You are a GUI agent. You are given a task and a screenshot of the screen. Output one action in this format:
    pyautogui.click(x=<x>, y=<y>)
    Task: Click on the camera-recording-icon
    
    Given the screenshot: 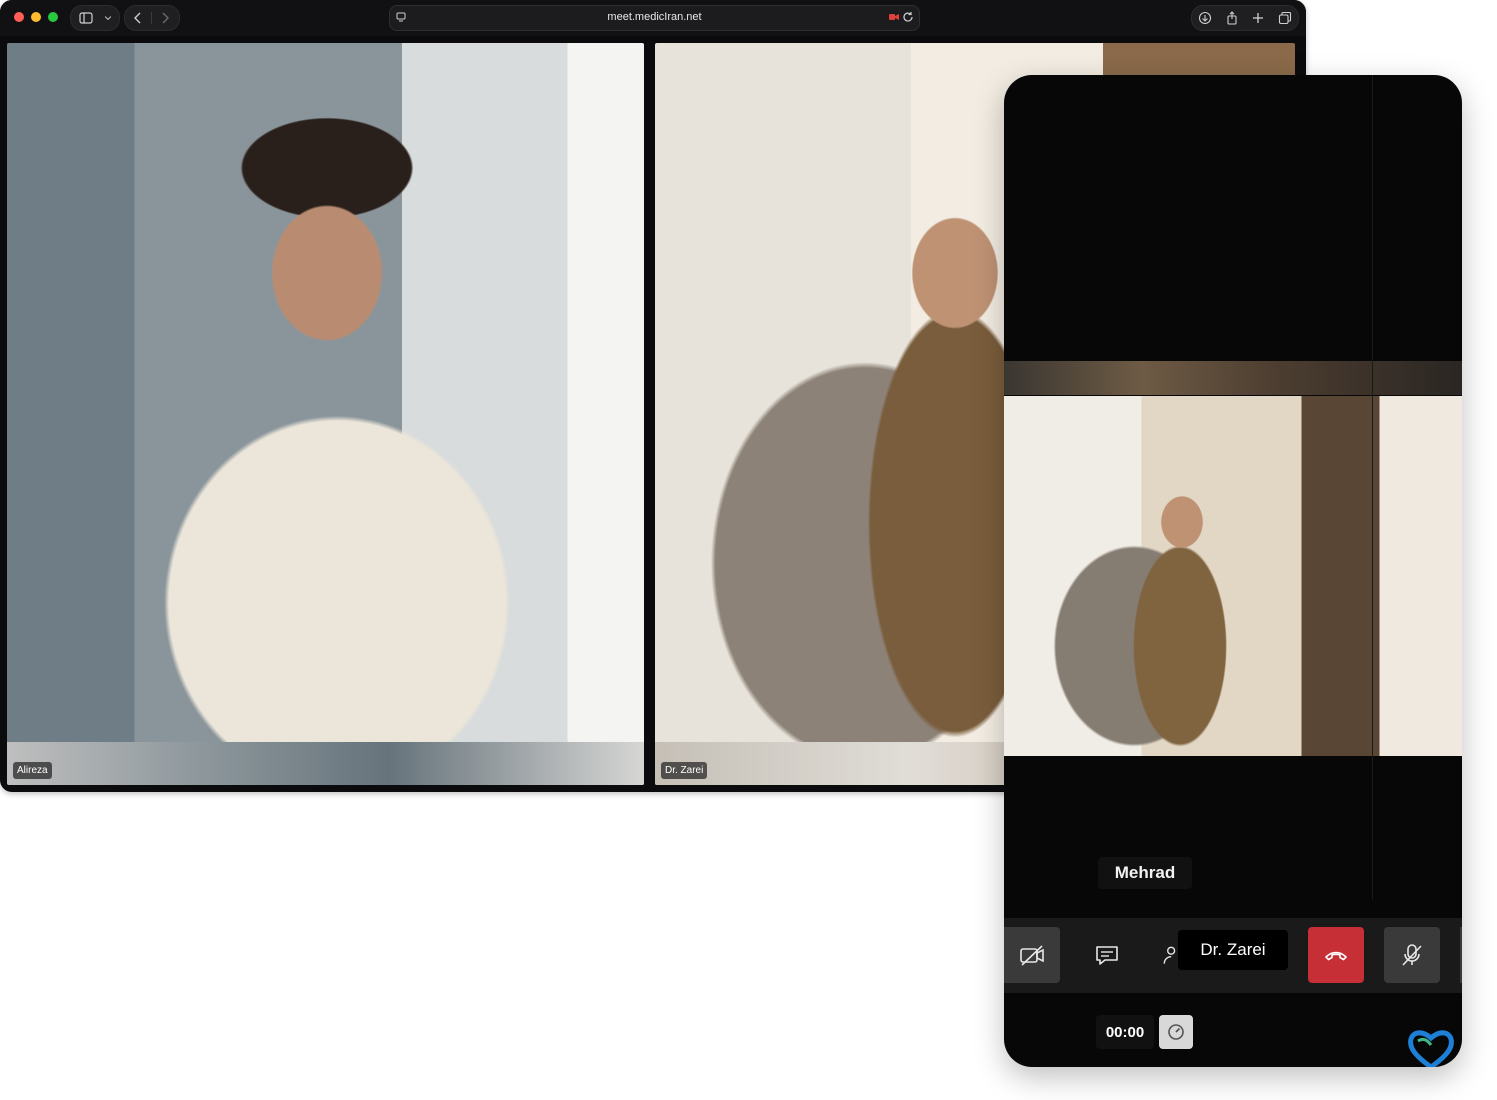 What is the action you would take?
    pyautogui.click(x=894, y=17)
    